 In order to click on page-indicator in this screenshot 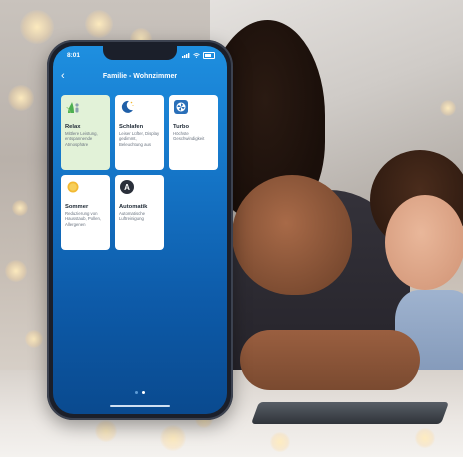, I will do `click(140, 392)`.